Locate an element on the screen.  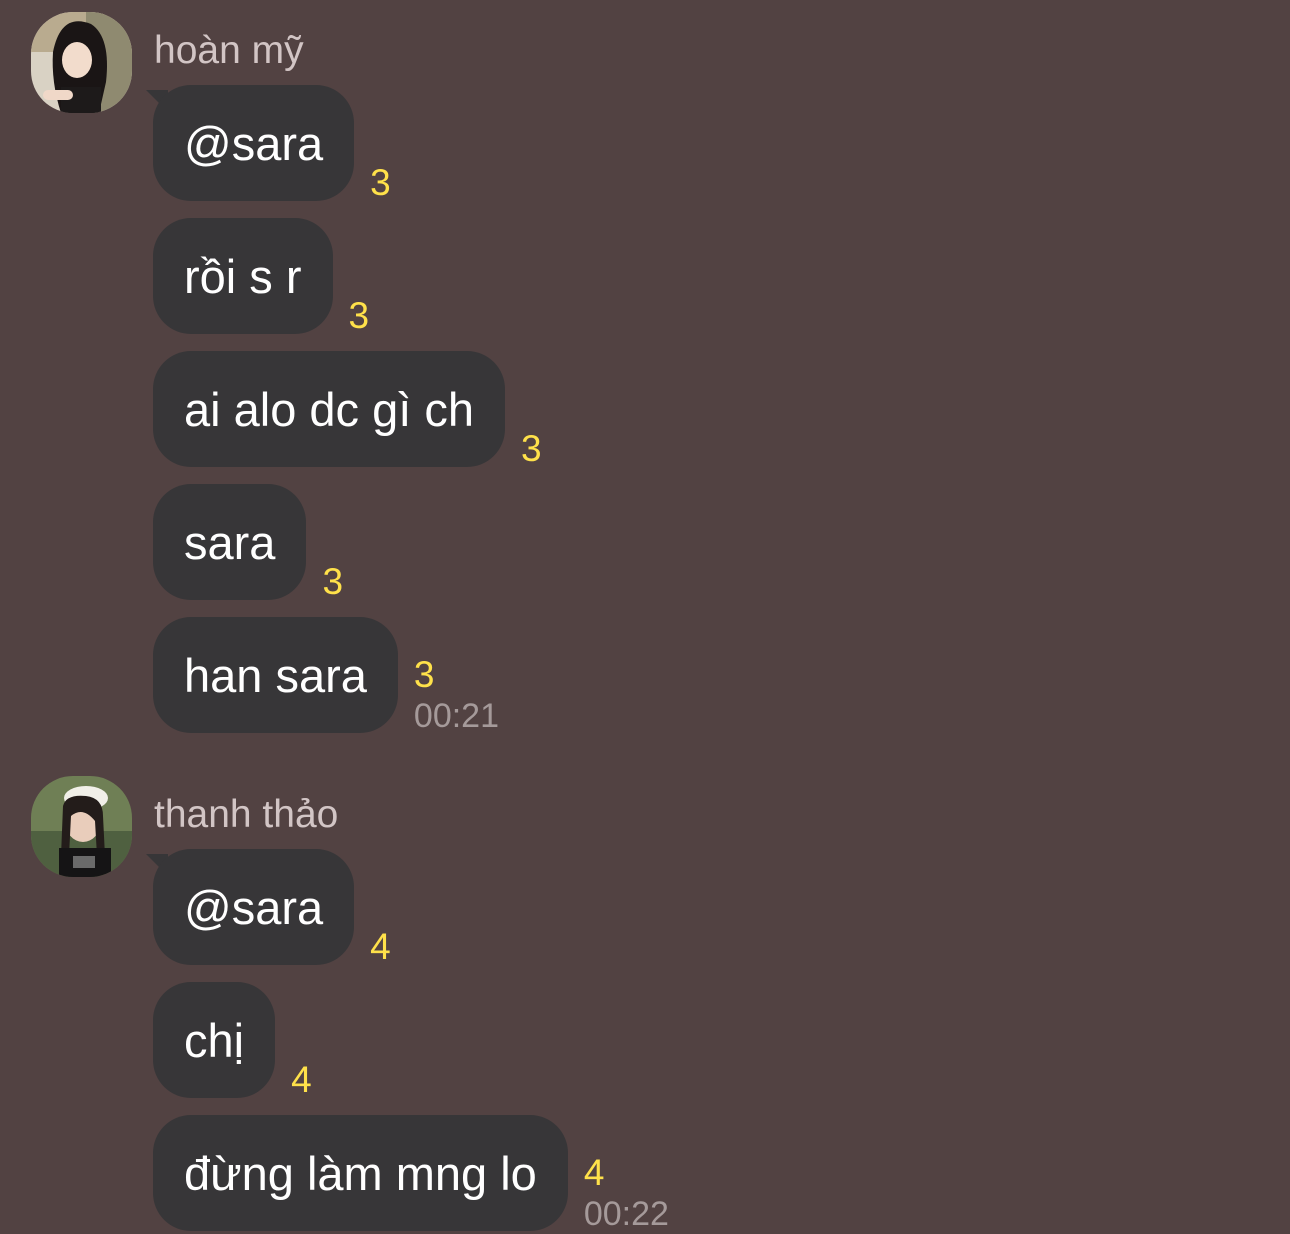
message-bubble: đừng làm mng lo is located at coordinates (360, 1173).